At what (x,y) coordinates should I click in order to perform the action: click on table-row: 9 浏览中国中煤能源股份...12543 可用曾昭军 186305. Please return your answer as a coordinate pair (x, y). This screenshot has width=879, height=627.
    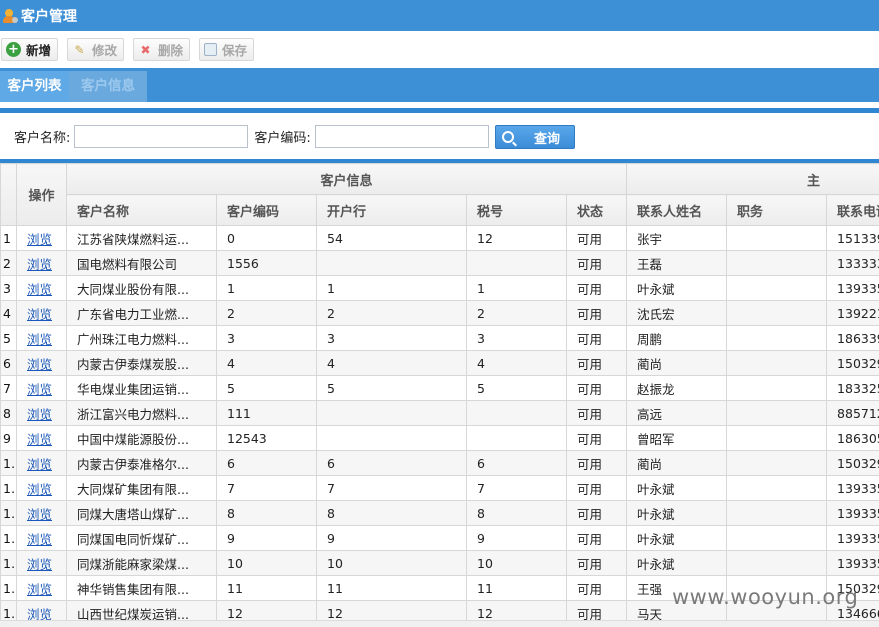
    Looking at the image, I should click on (439, 438).